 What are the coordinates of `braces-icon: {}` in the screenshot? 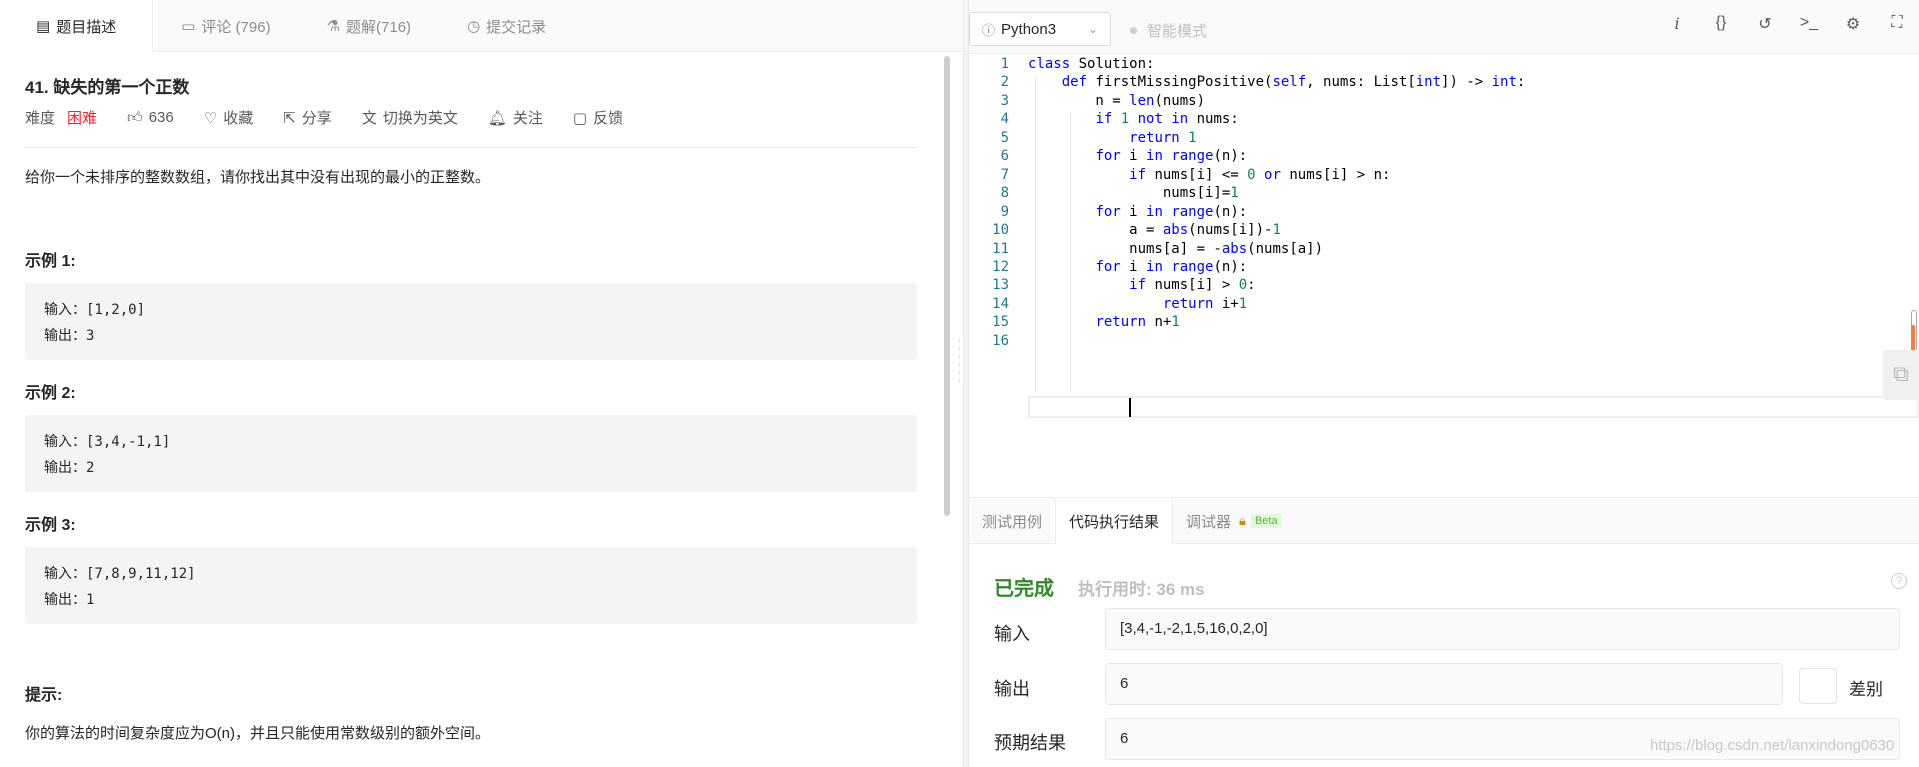 It's located at (1721, 24).